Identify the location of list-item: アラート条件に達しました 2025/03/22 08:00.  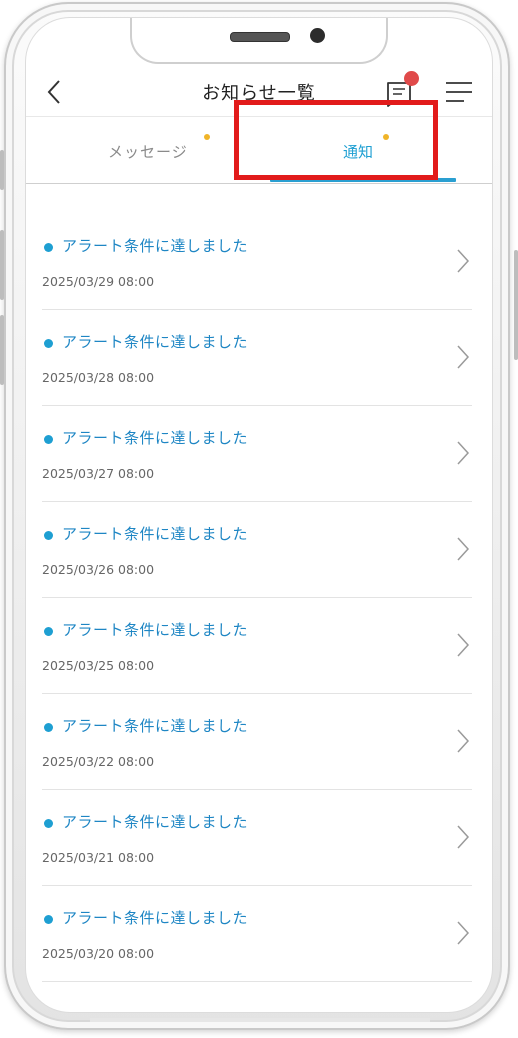
(257, 742).